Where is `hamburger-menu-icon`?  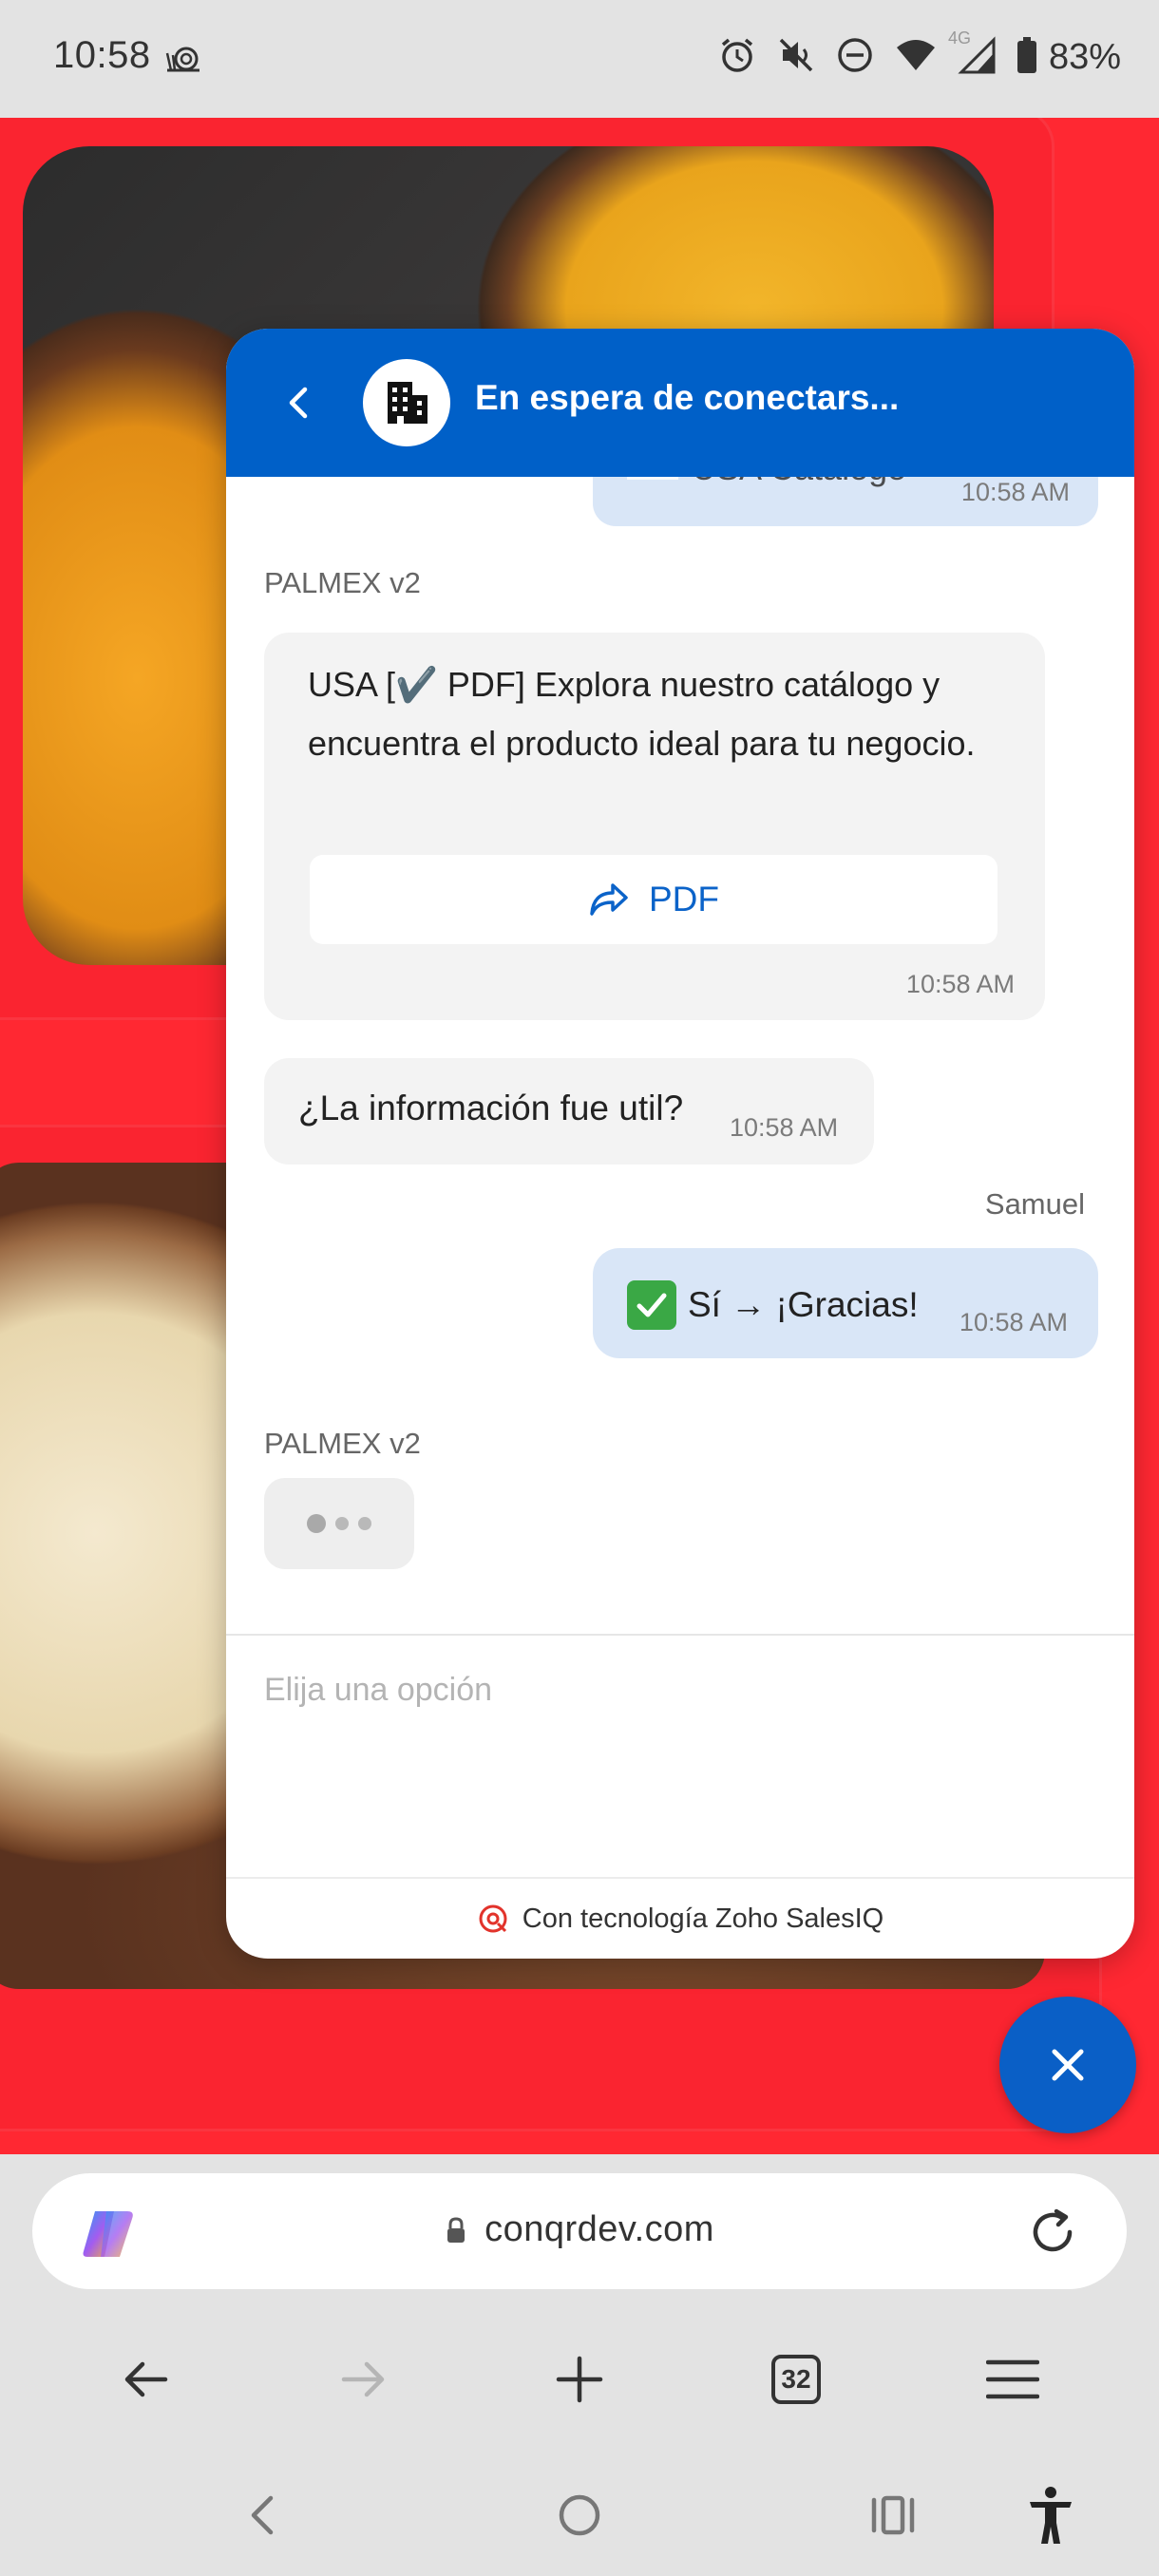 hamburger-menu-icon is located at coordinates (1012, 2379).